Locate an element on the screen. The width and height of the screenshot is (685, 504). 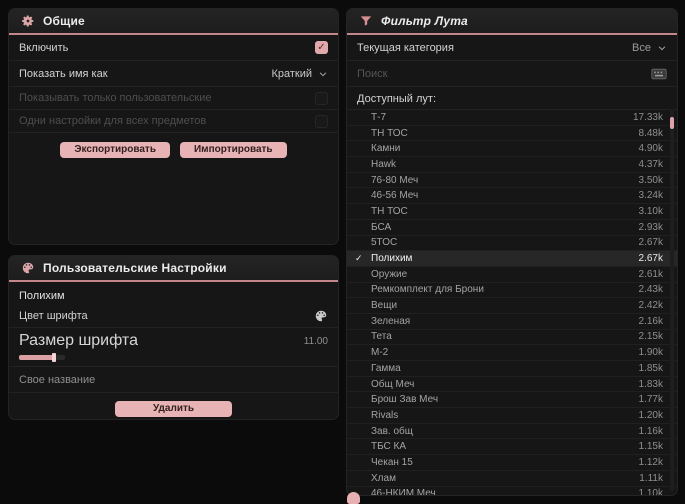
loot-item-value: 4.37k is located at coordinates (650, 164).